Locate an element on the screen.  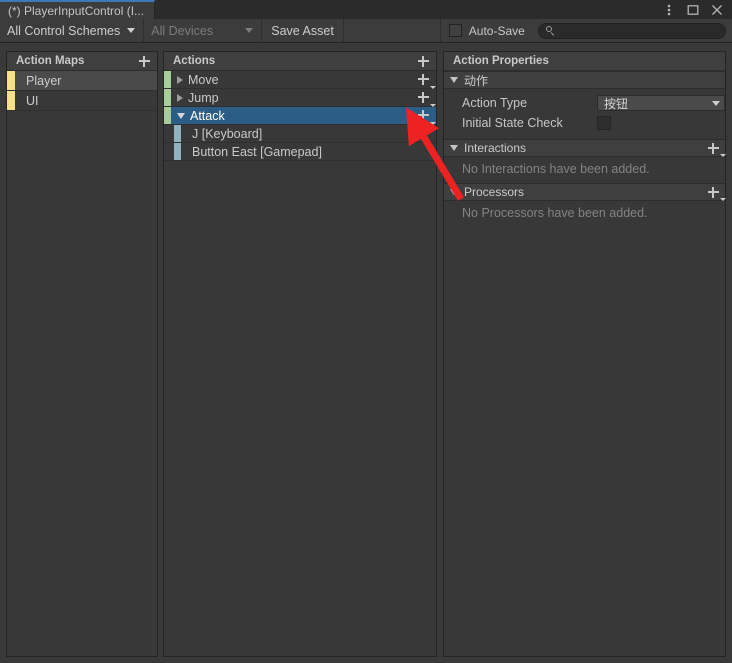
section-title-action: 动作 is located at coordinates (476, 80).